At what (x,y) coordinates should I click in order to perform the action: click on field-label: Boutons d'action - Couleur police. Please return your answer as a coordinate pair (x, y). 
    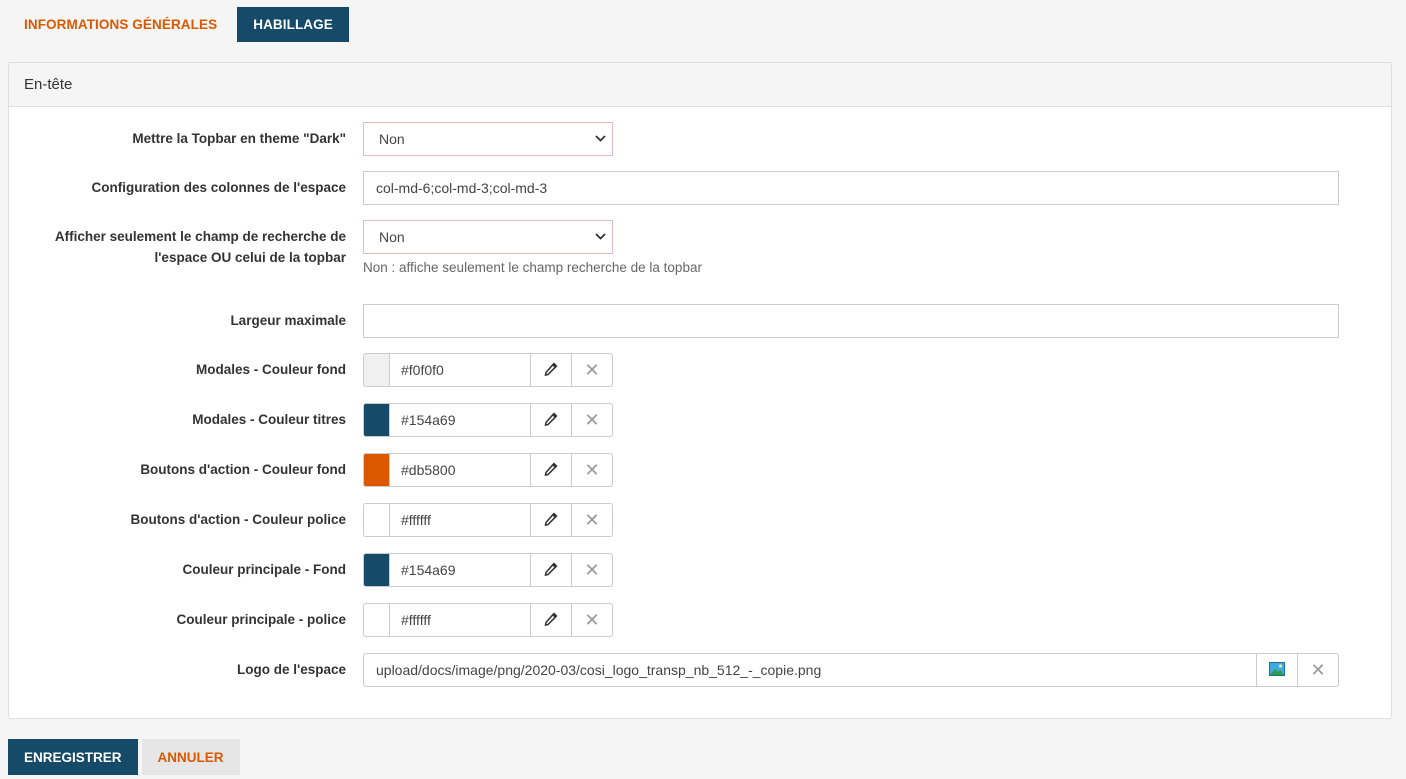
    Looking at the image, I should click on (238, 519).